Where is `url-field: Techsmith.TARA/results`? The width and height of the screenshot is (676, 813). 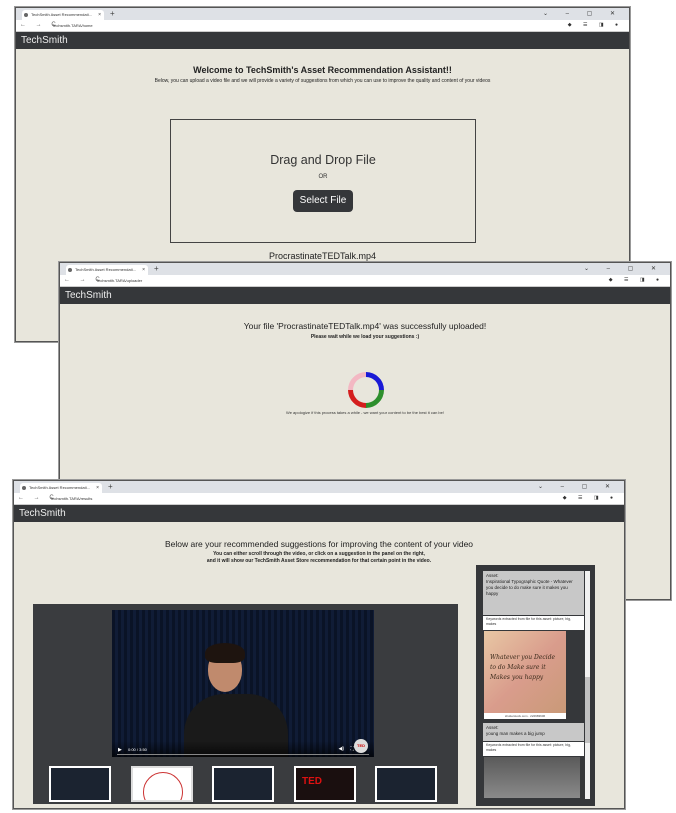
url-field: Techsmith.TARA/results is located at coordinates (71, 498).